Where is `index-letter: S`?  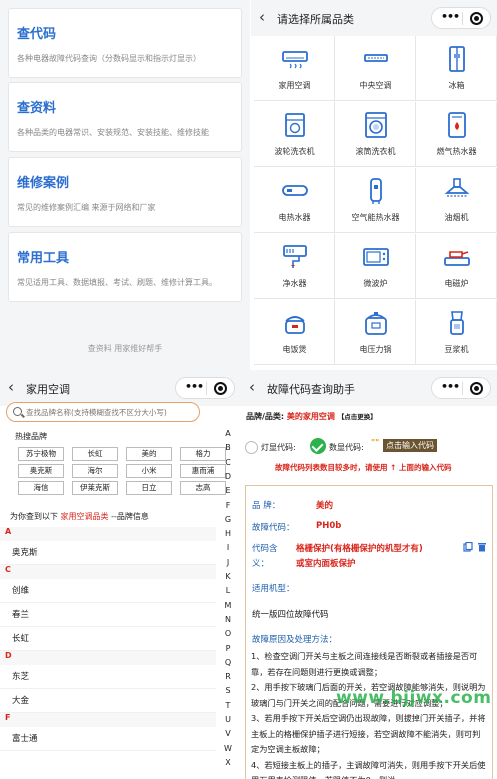
index-letter: S is located at coordinates (228, 690).